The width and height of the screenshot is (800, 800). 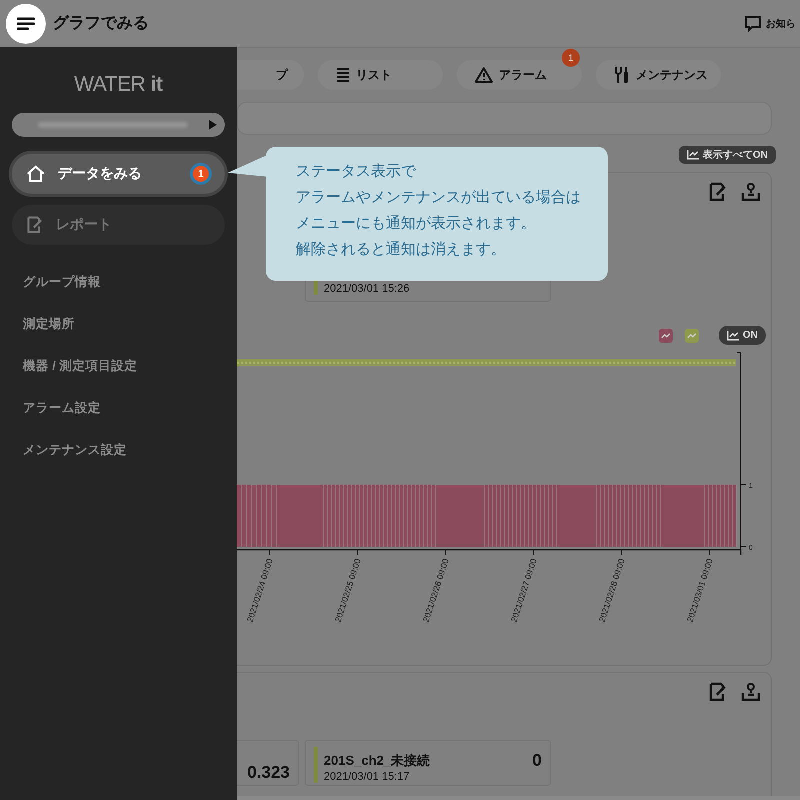 I want to click on menu-link: 測定場所, so click(x=130, y=324).